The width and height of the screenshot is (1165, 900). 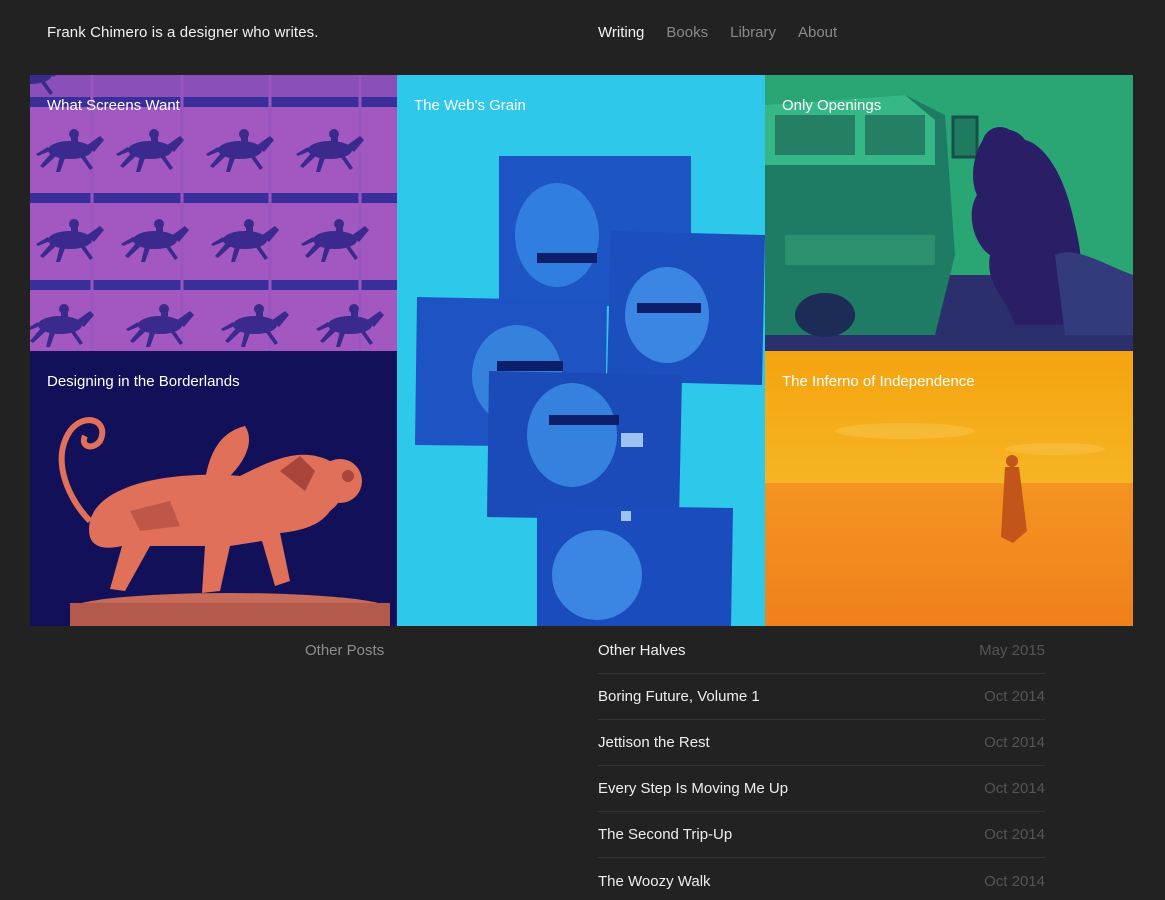 I want to click on feature-only-openings: Only Openings, so click(x=949, y=213).